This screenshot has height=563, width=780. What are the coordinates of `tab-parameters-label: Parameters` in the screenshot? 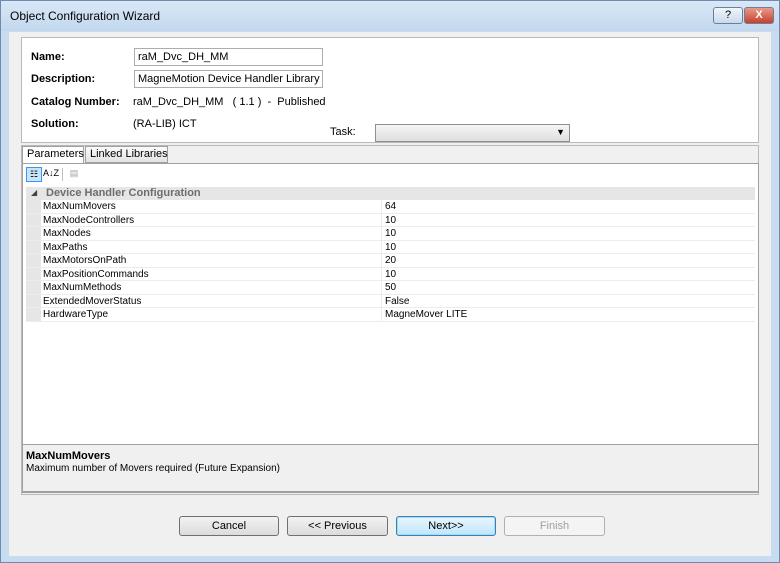 It's located at (55, 154).